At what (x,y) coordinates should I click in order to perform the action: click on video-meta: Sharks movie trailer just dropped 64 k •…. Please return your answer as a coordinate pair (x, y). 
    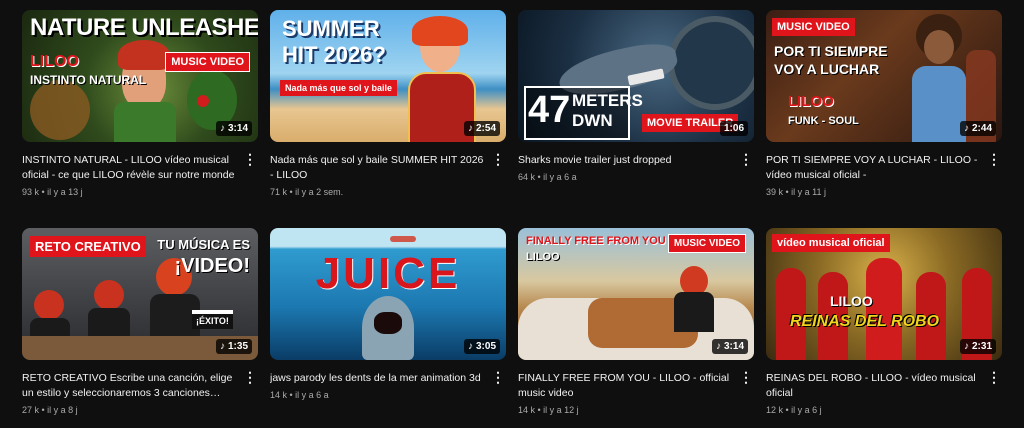
    Looking at the image, I should click on (636, 166).